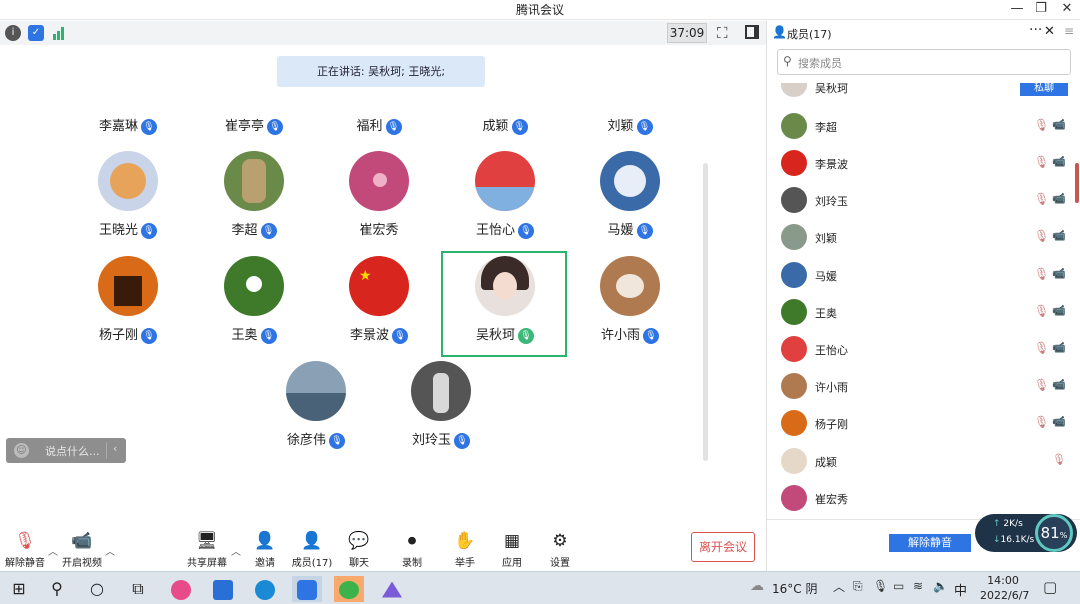 This screenshot has height=604, width=1080. I want to click on close-icon: ✕, so click(1049, 31).